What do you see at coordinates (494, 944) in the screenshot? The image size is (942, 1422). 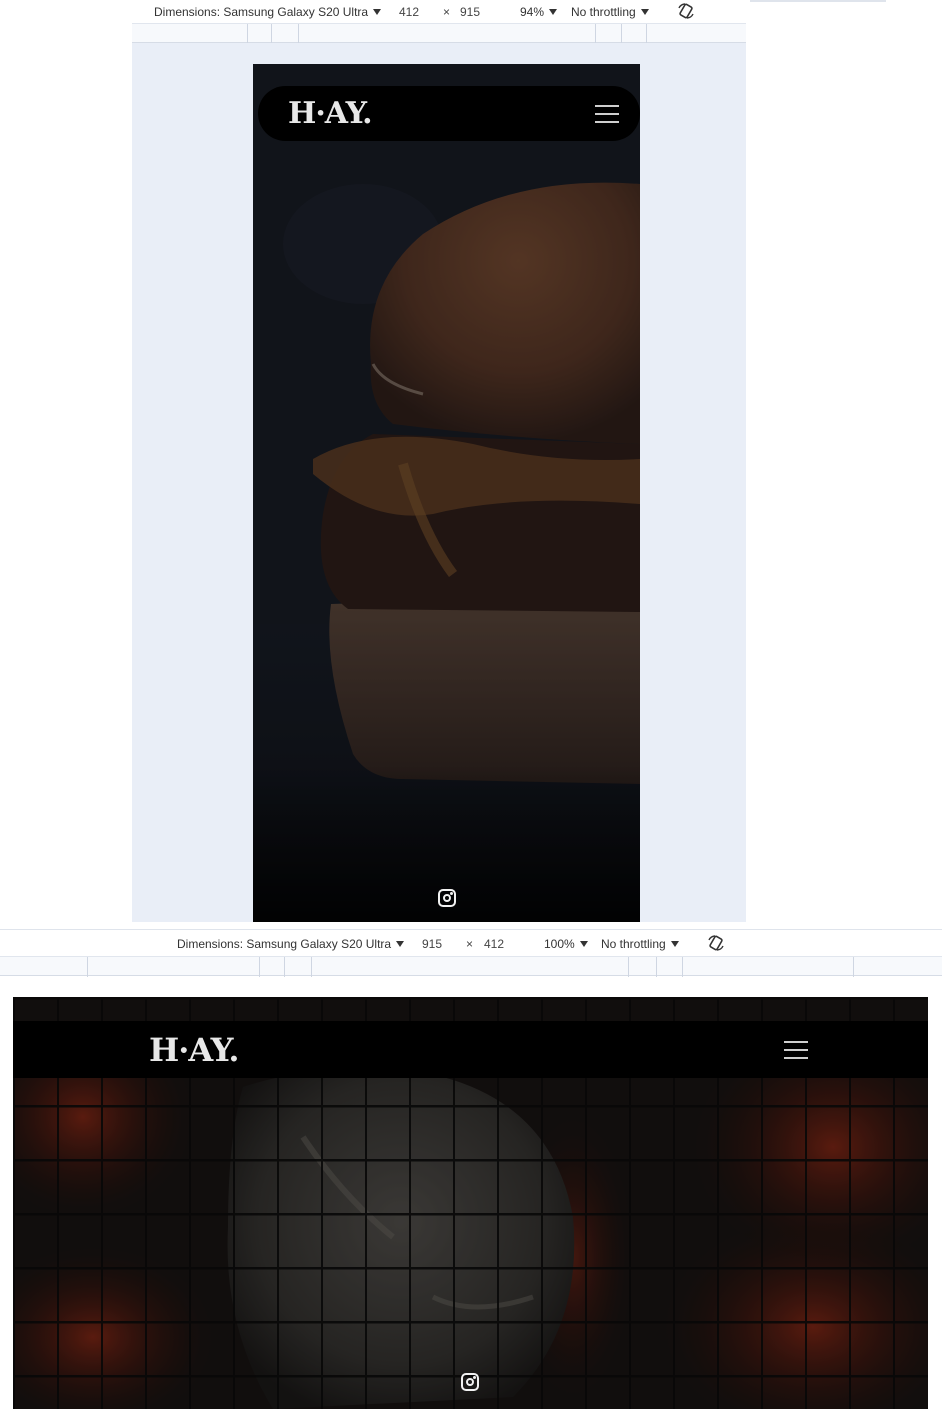 I see `height-input: 412` at bounding box center [494, 944].